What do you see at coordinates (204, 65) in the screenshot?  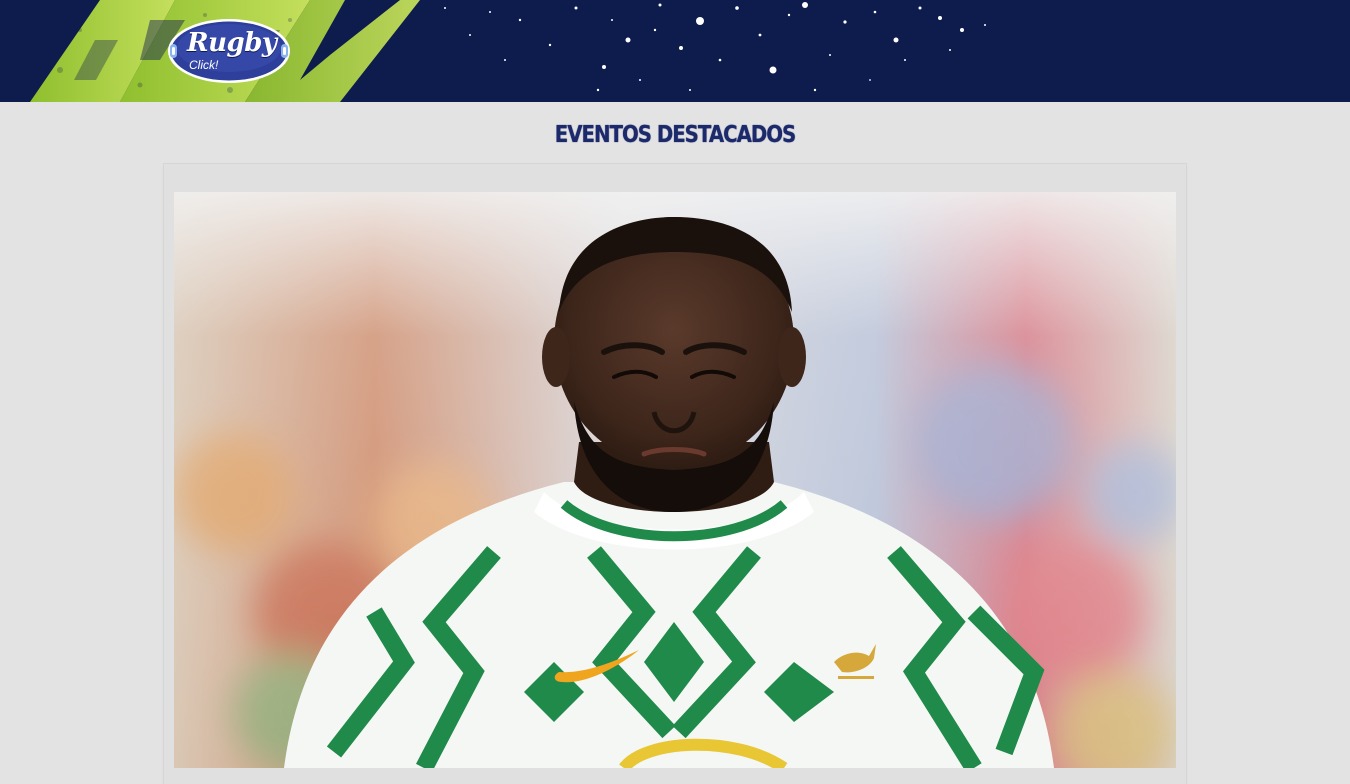 I see `logo-subtitle: Click!` at bounding box center [204, 65].